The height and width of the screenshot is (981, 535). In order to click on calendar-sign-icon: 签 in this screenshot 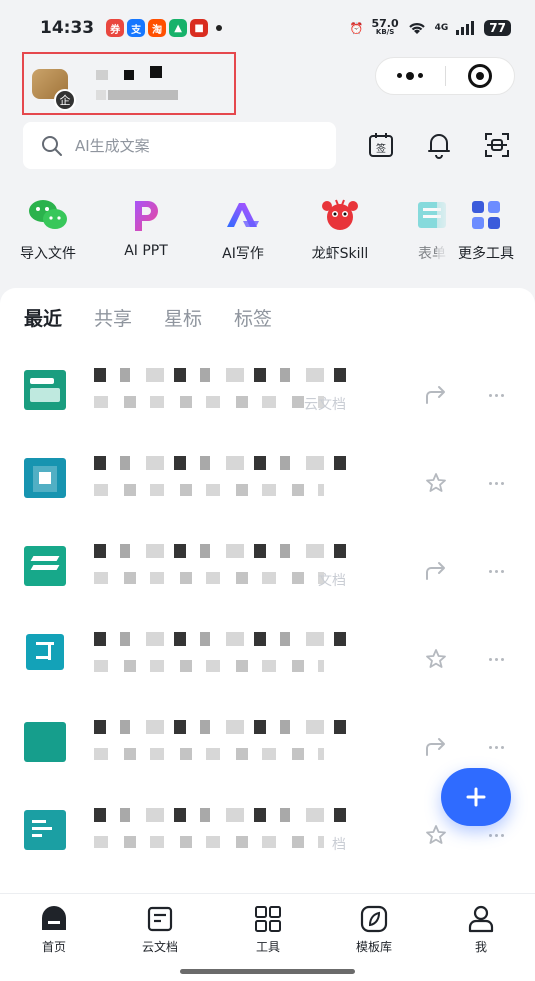, I will do `click(381, 145)`.